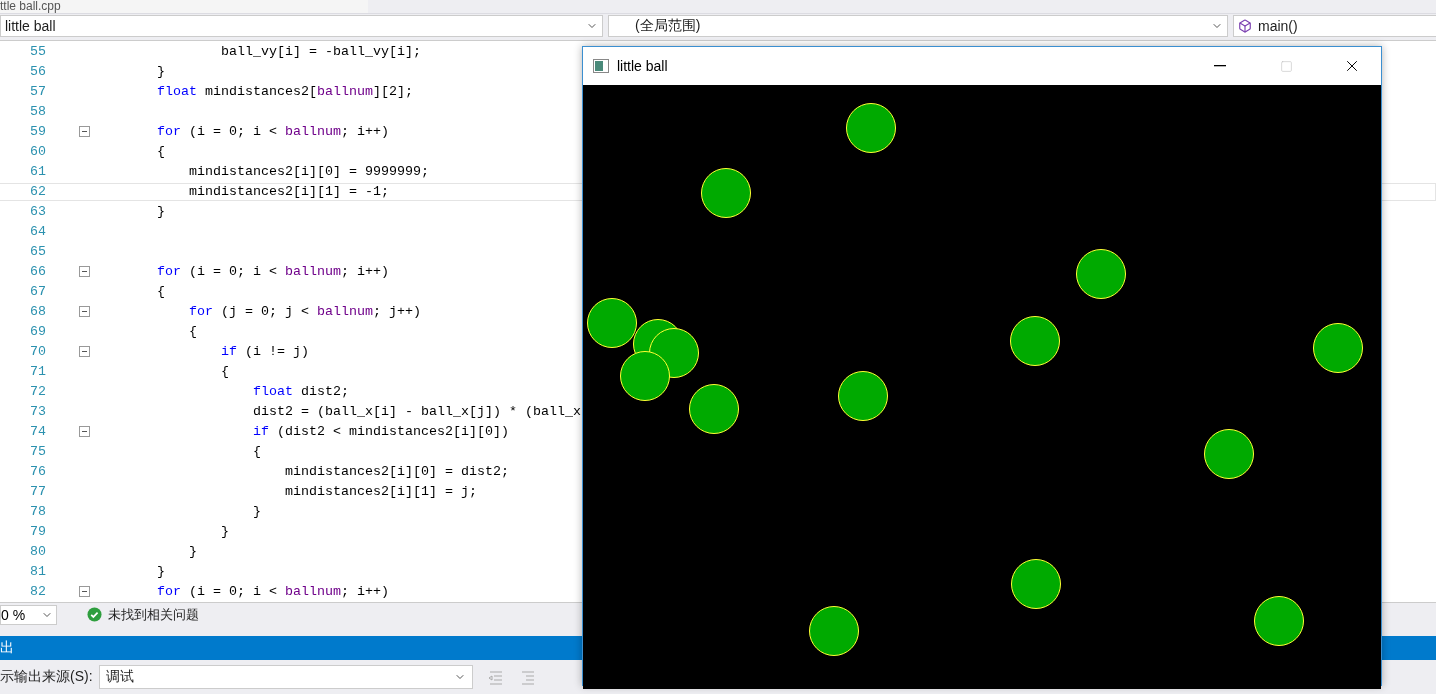 The image size is (1436, 694). I want to click on code-line: dist2 = (ball_x[i] - ball_x[j]) * (ball_x, so click(416, 411).